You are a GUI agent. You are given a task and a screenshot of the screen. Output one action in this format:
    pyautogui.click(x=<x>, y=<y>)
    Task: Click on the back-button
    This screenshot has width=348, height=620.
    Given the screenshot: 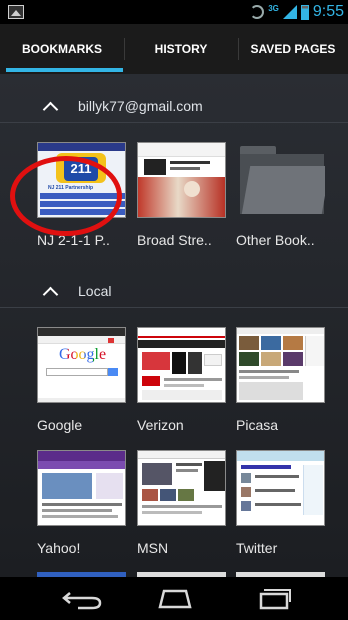 What is the action you would take?
    pyautogui.click(x=83, y=598)
    